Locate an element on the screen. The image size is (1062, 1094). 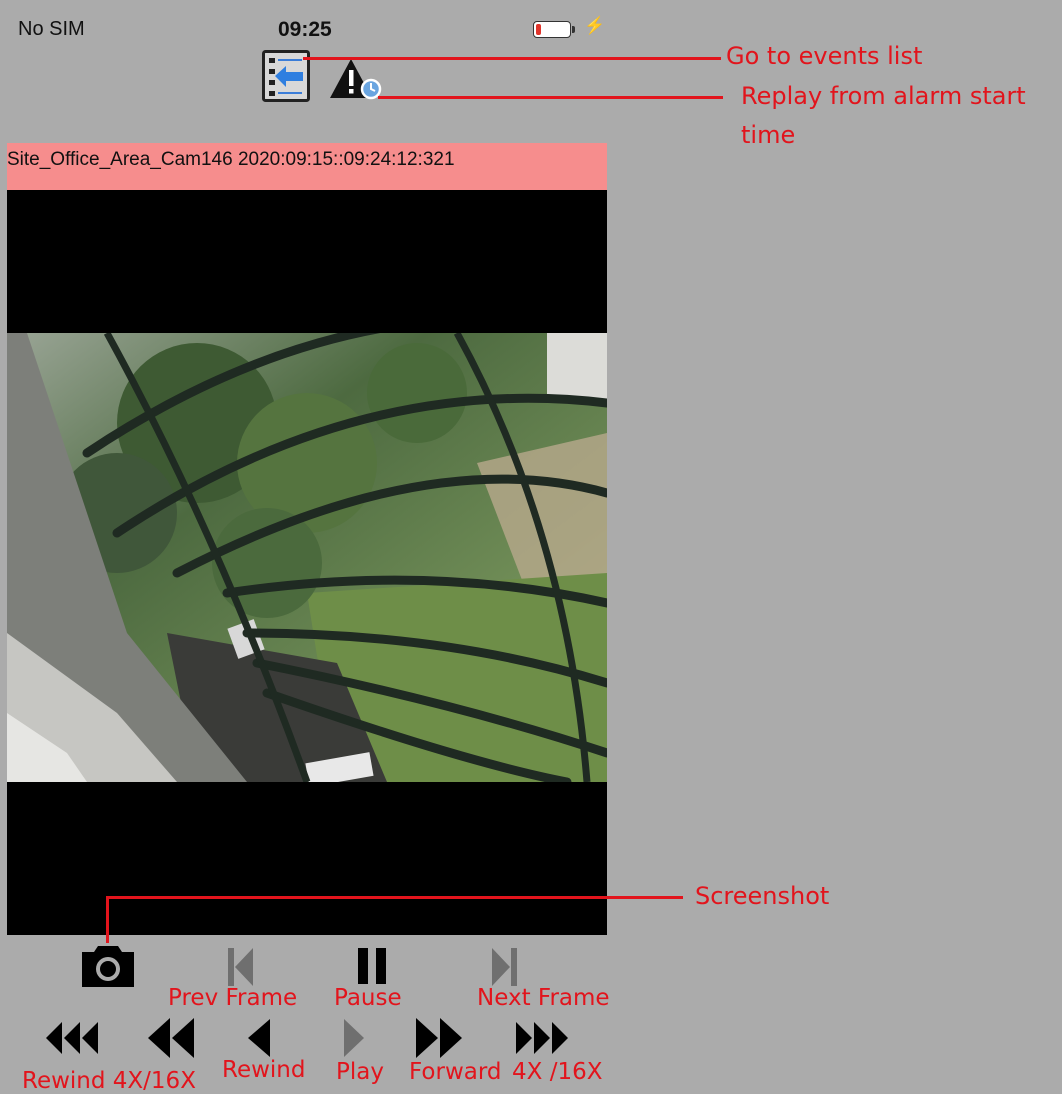
forward-label: Forward is located at coordinates (455, 1072).